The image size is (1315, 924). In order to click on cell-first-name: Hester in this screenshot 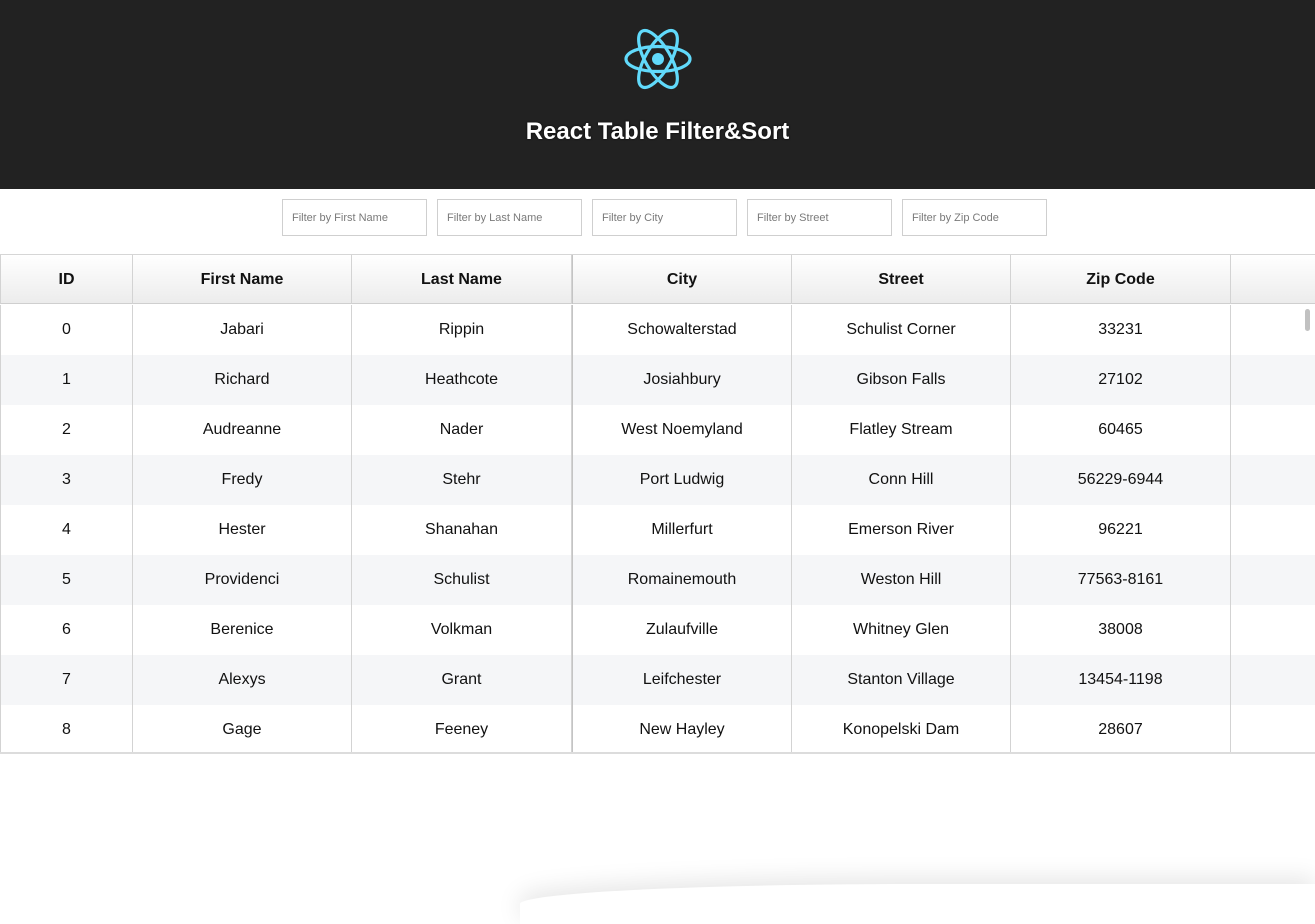, I will do `click(242, 530)`.